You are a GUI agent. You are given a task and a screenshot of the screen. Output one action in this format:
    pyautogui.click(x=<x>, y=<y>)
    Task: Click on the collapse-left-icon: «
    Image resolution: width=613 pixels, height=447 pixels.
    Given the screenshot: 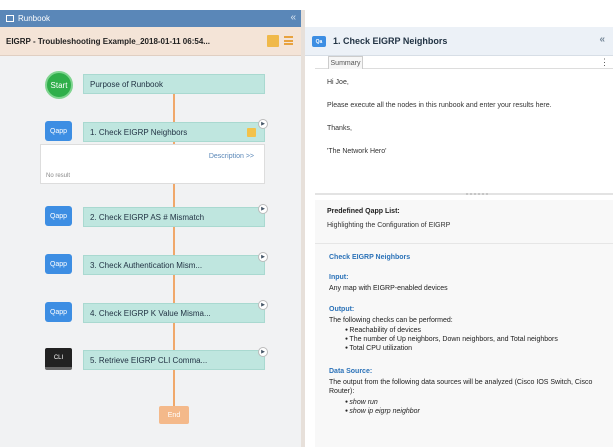 What is the action you would take?
    pyautogui.click(x=293, y=17)
    